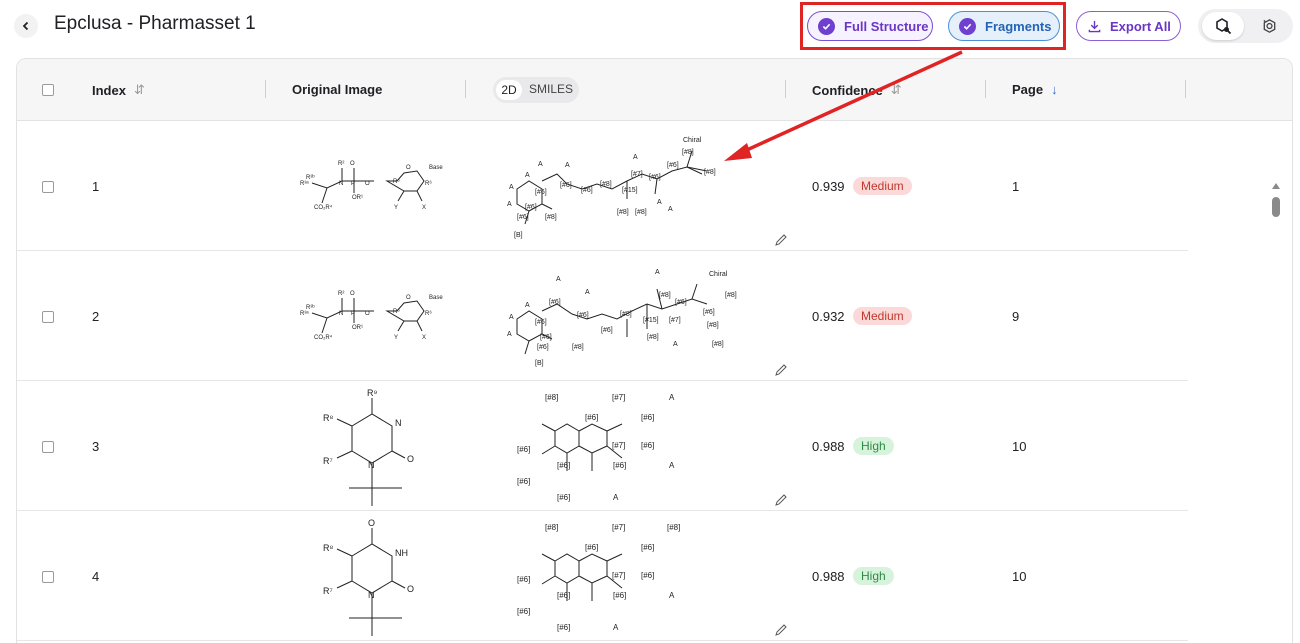  Describe the element at coordinates (328, 418) in the screenshot. I see `svg-text: R⁸` at that location.